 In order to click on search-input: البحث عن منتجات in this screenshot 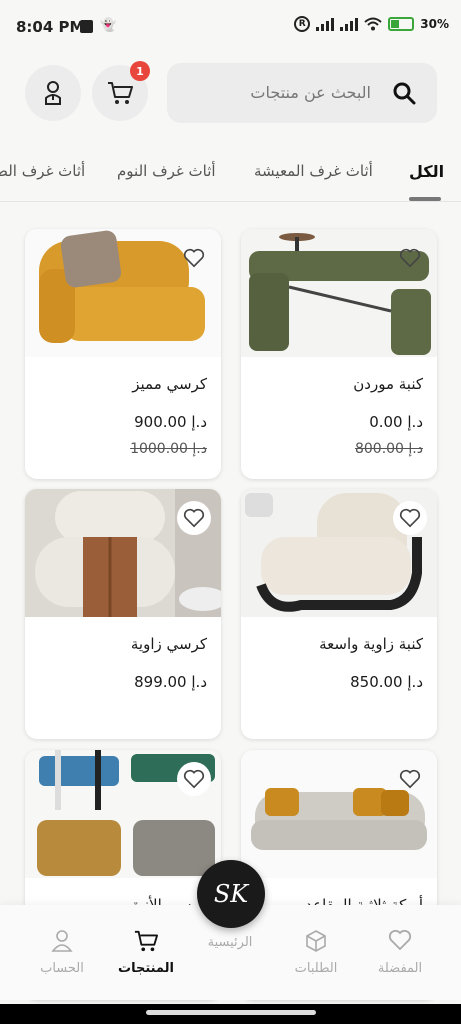, I will do `click(302, 93)`.